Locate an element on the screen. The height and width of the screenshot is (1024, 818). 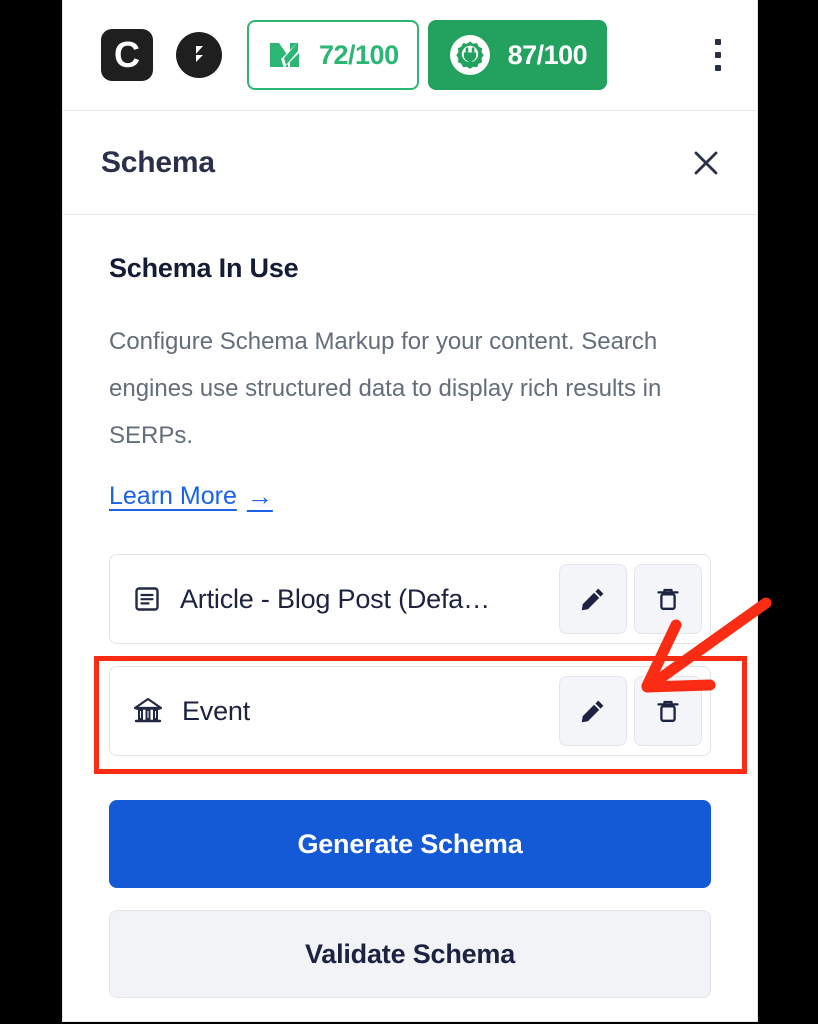
learn-more-label: Learn More is located at coordinates (173, 496).